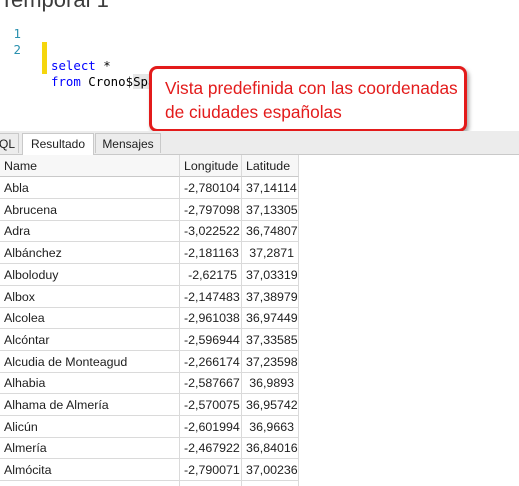 The image size is (519, 486). I want to click on cell-longitude: -2,594579, so click(211, 483).